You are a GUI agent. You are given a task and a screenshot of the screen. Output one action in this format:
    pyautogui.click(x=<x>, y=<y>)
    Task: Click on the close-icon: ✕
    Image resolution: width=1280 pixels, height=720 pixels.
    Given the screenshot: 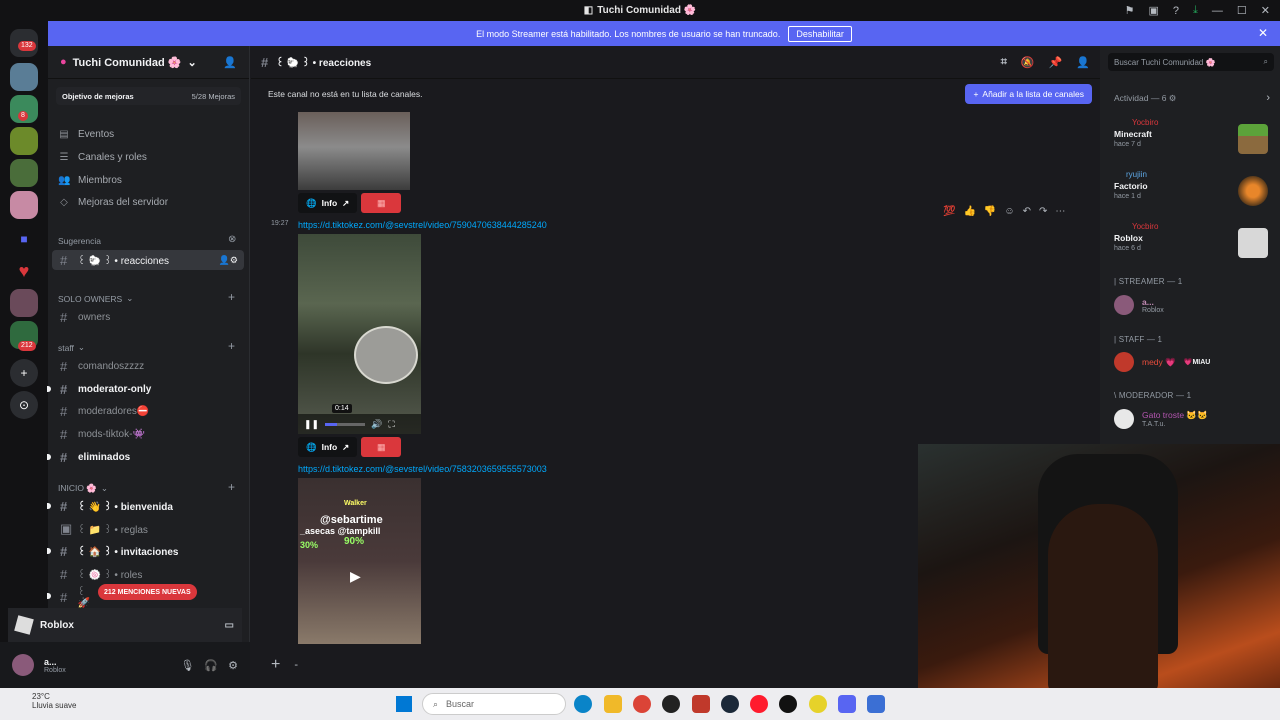 What is the action you would take?
    pyautogui.click(x=1263, y=33)
    